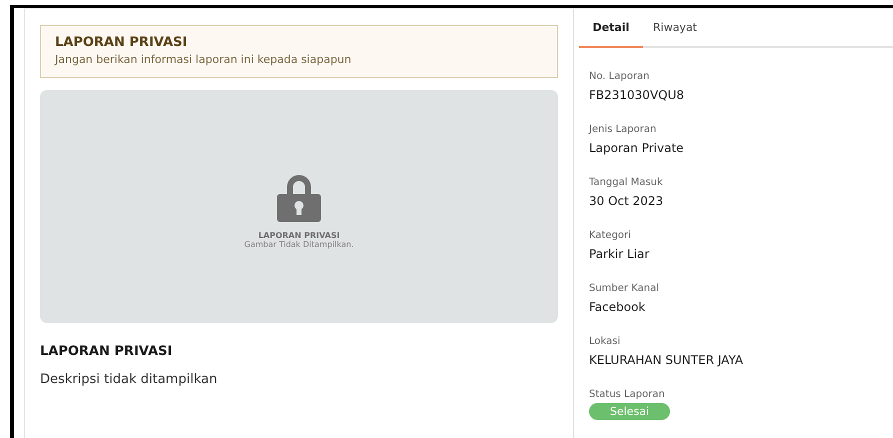  What do you see at coordinates (611, 28) in the screenshot?
I see `tab: Detail` at bounding box center [611, 28].